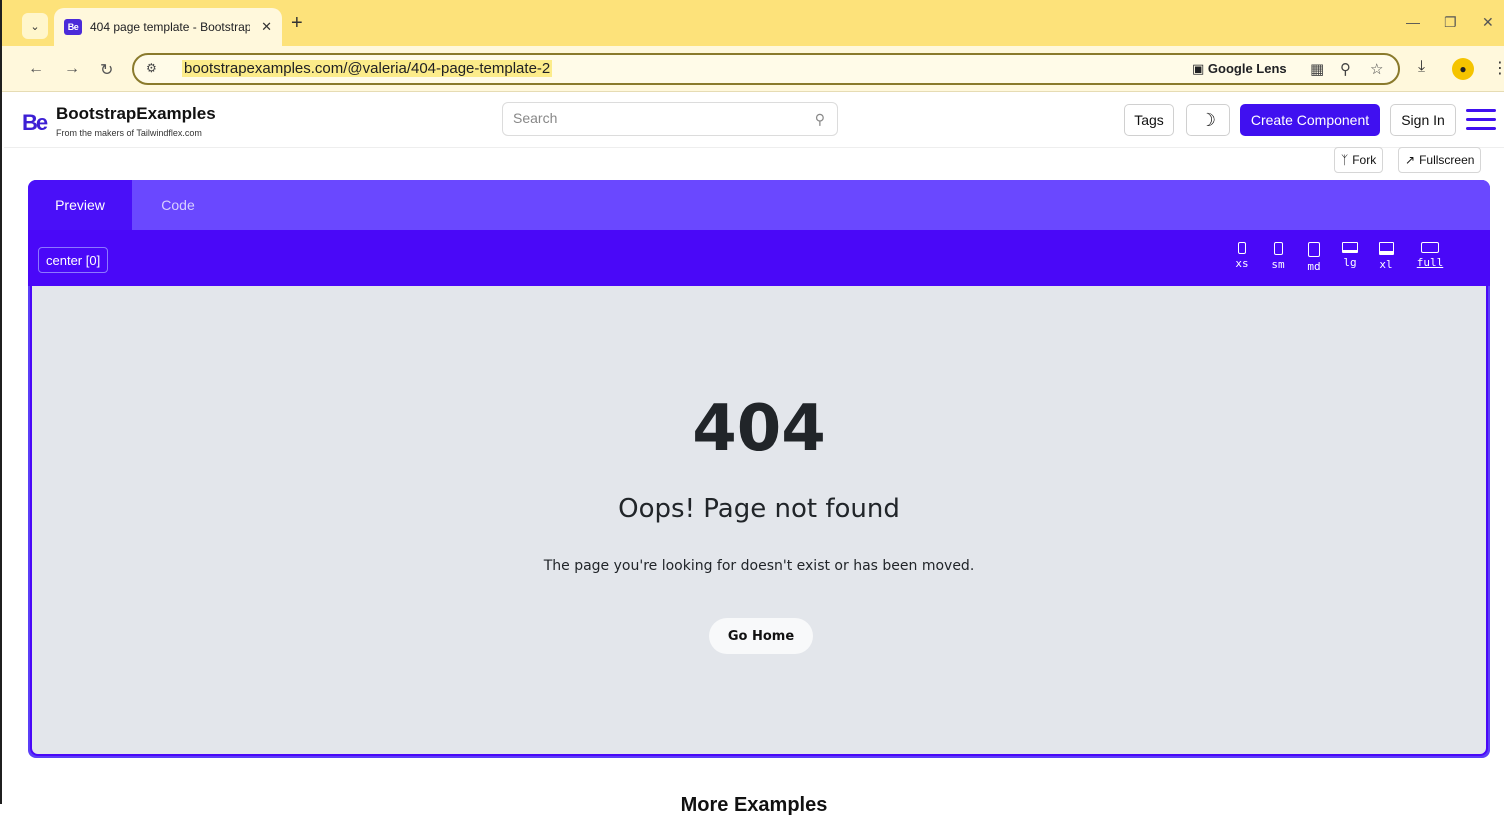 This screenshot has width=1504, height=817. I want to click on search-input, so click(653, 118).